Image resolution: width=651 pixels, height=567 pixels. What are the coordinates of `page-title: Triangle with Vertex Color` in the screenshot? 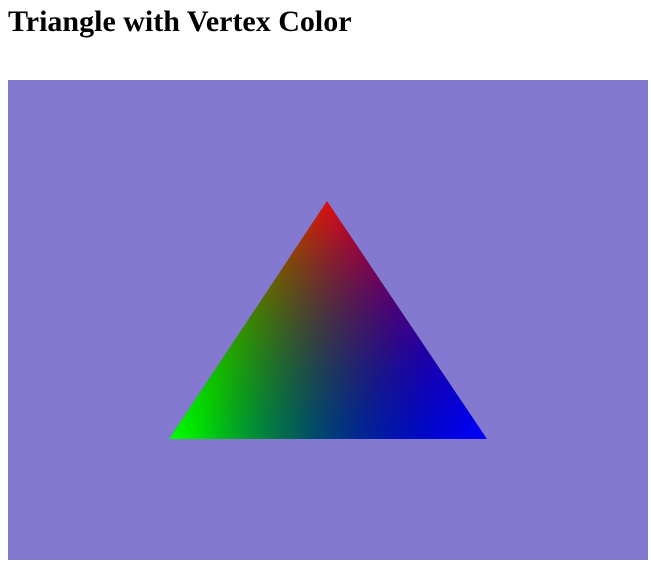 It's located at (180, 21).